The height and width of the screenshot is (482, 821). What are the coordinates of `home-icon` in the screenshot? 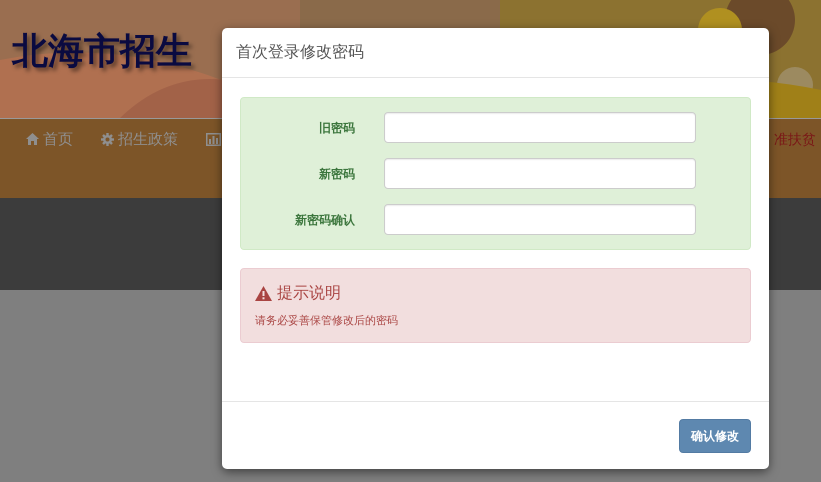 It's located at (32, 139).